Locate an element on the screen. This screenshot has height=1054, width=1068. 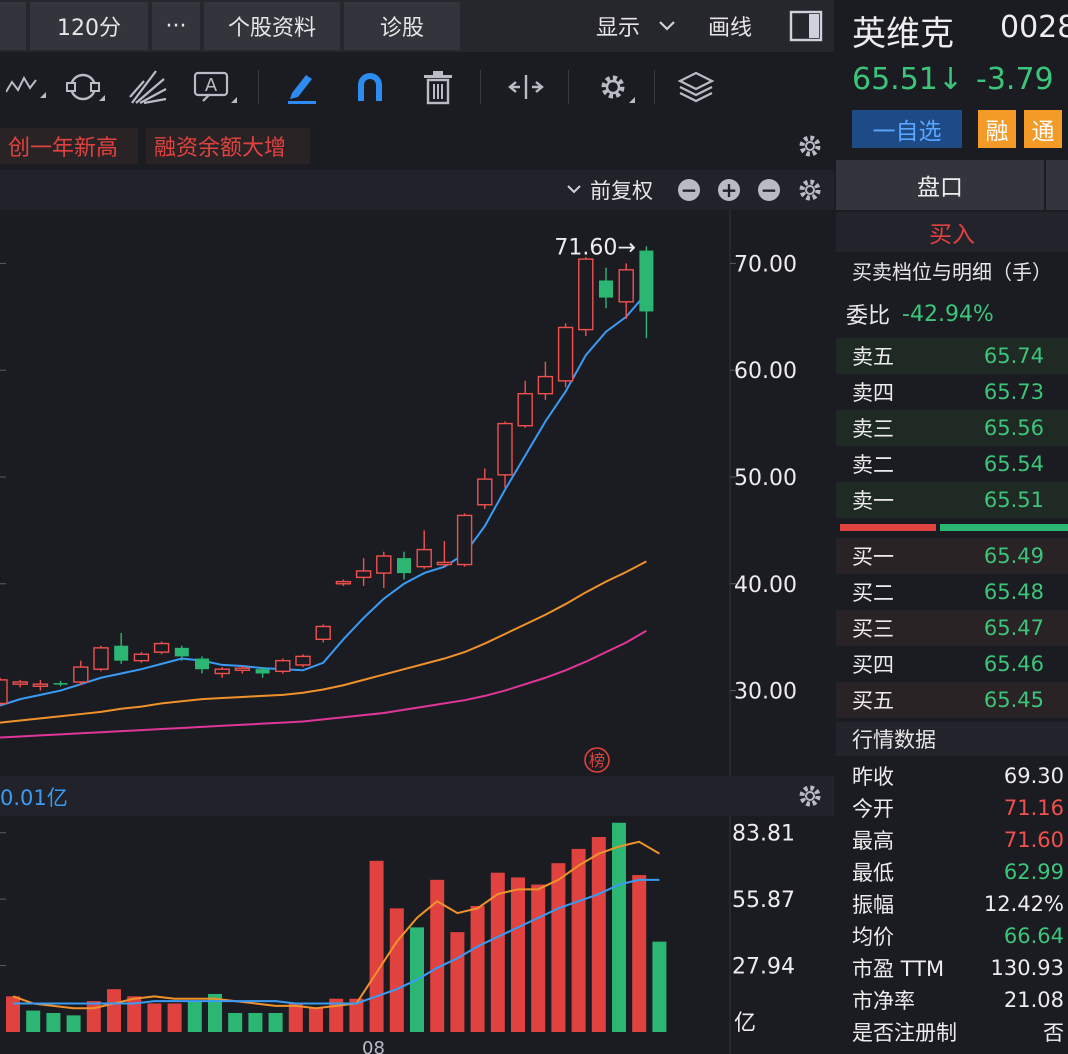
period-button: 120分 is located at coordinates (89, 26).